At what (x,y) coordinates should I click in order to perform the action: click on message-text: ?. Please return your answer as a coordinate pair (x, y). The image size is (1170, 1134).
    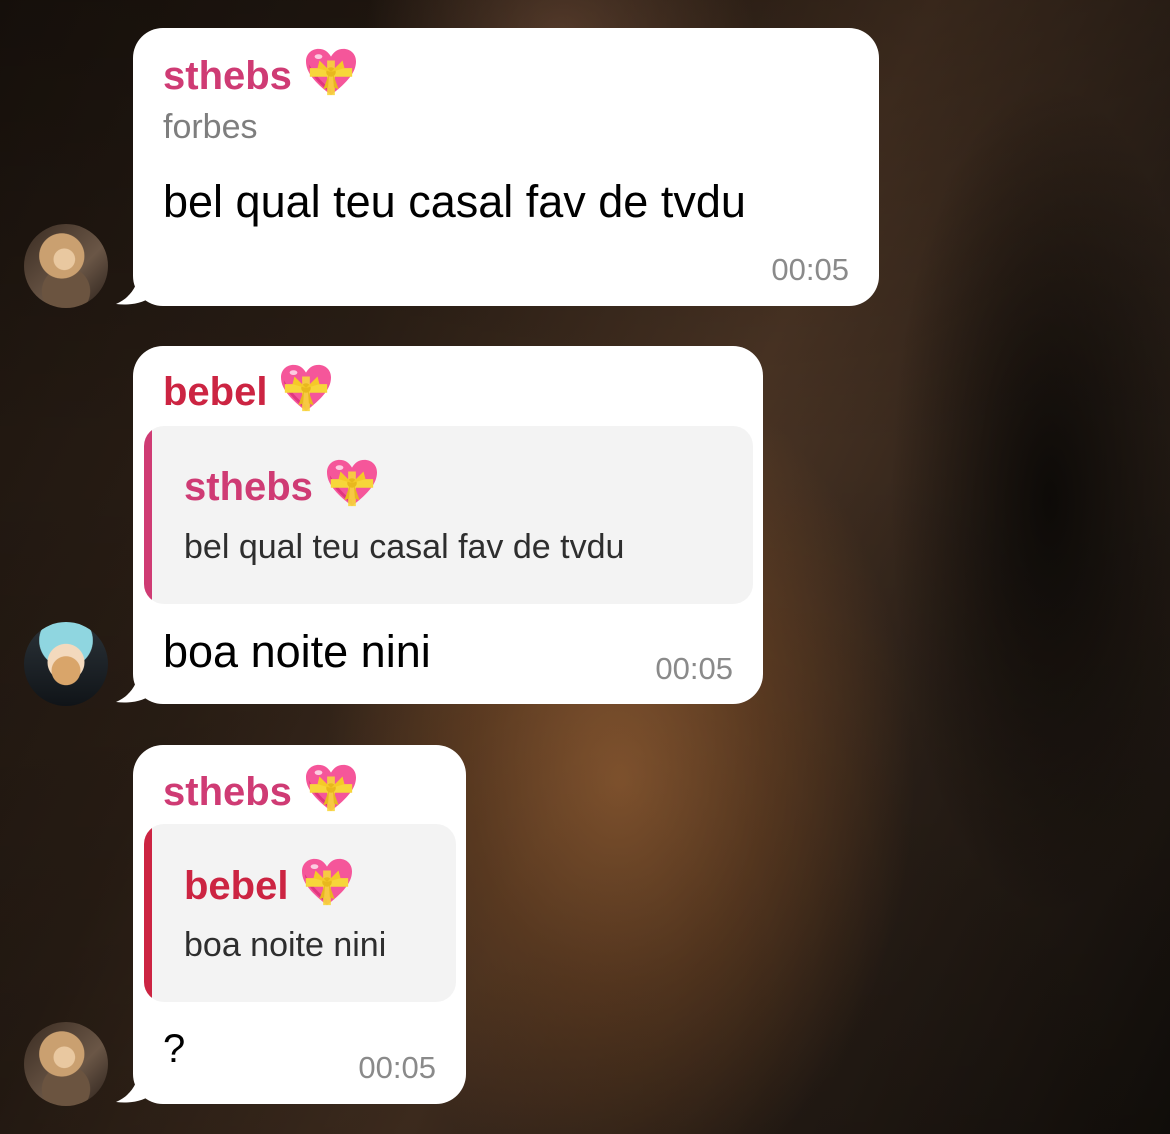
    Looking at the image, I should click on (174, 1049).